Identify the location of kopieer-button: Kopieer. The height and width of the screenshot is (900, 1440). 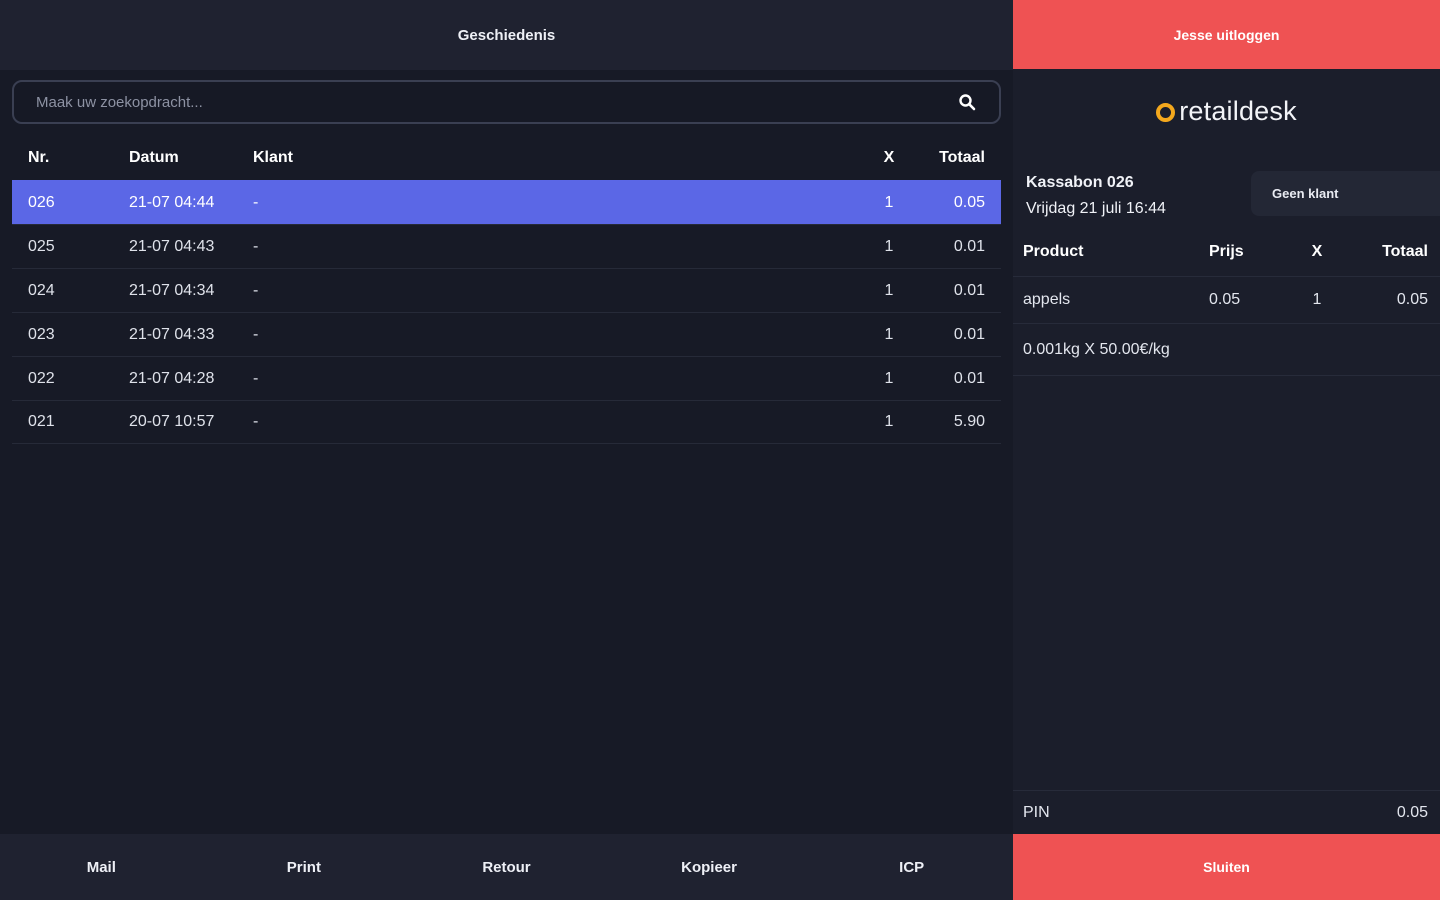
(709, 867).